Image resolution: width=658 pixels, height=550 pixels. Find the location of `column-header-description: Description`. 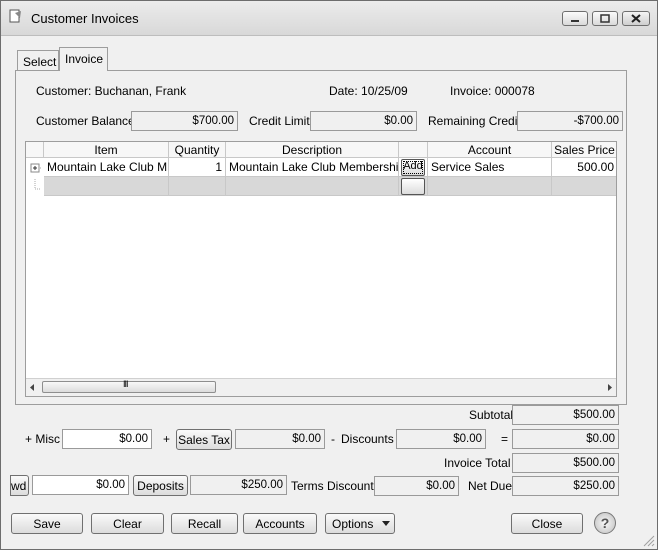

column-header-description: Description is located at coordinates (312, 150).